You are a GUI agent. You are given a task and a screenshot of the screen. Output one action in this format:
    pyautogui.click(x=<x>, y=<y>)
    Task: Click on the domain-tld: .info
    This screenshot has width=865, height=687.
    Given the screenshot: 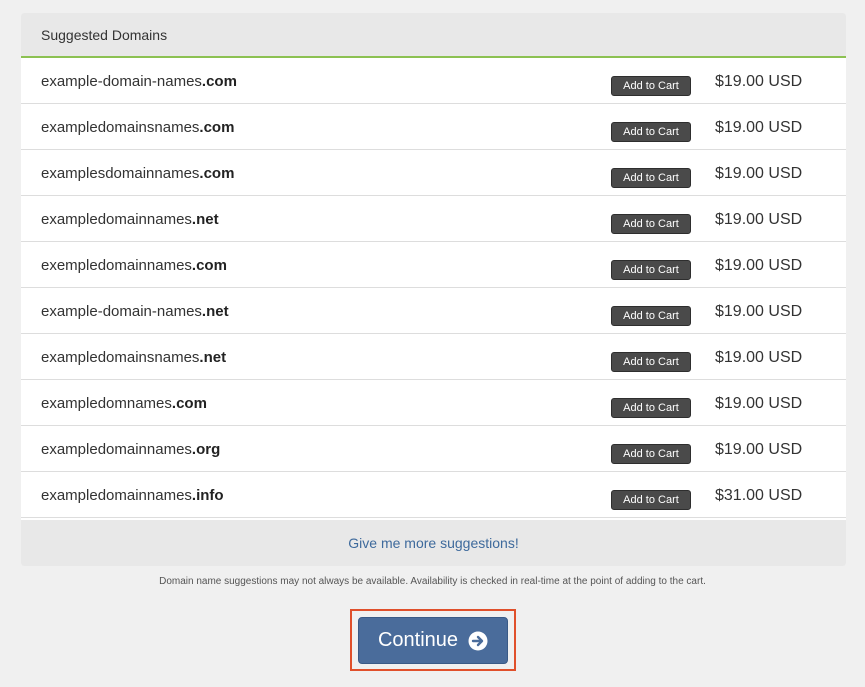 What is the action you would take?
    pyautogui.click(x=207, y=495)
    